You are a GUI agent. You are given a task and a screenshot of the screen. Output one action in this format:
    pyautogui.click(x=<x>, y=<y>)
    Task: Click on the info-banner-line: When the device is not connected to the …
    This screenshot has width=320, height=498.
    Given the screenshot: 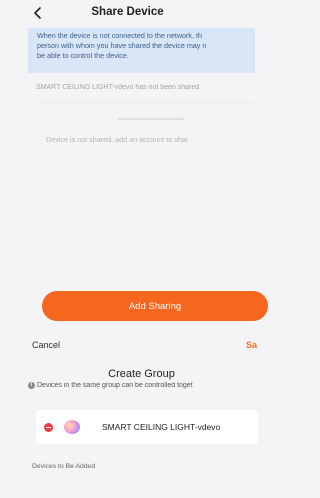 What is the action you would take?
    pyautogui.click(x=120, y=35)
    